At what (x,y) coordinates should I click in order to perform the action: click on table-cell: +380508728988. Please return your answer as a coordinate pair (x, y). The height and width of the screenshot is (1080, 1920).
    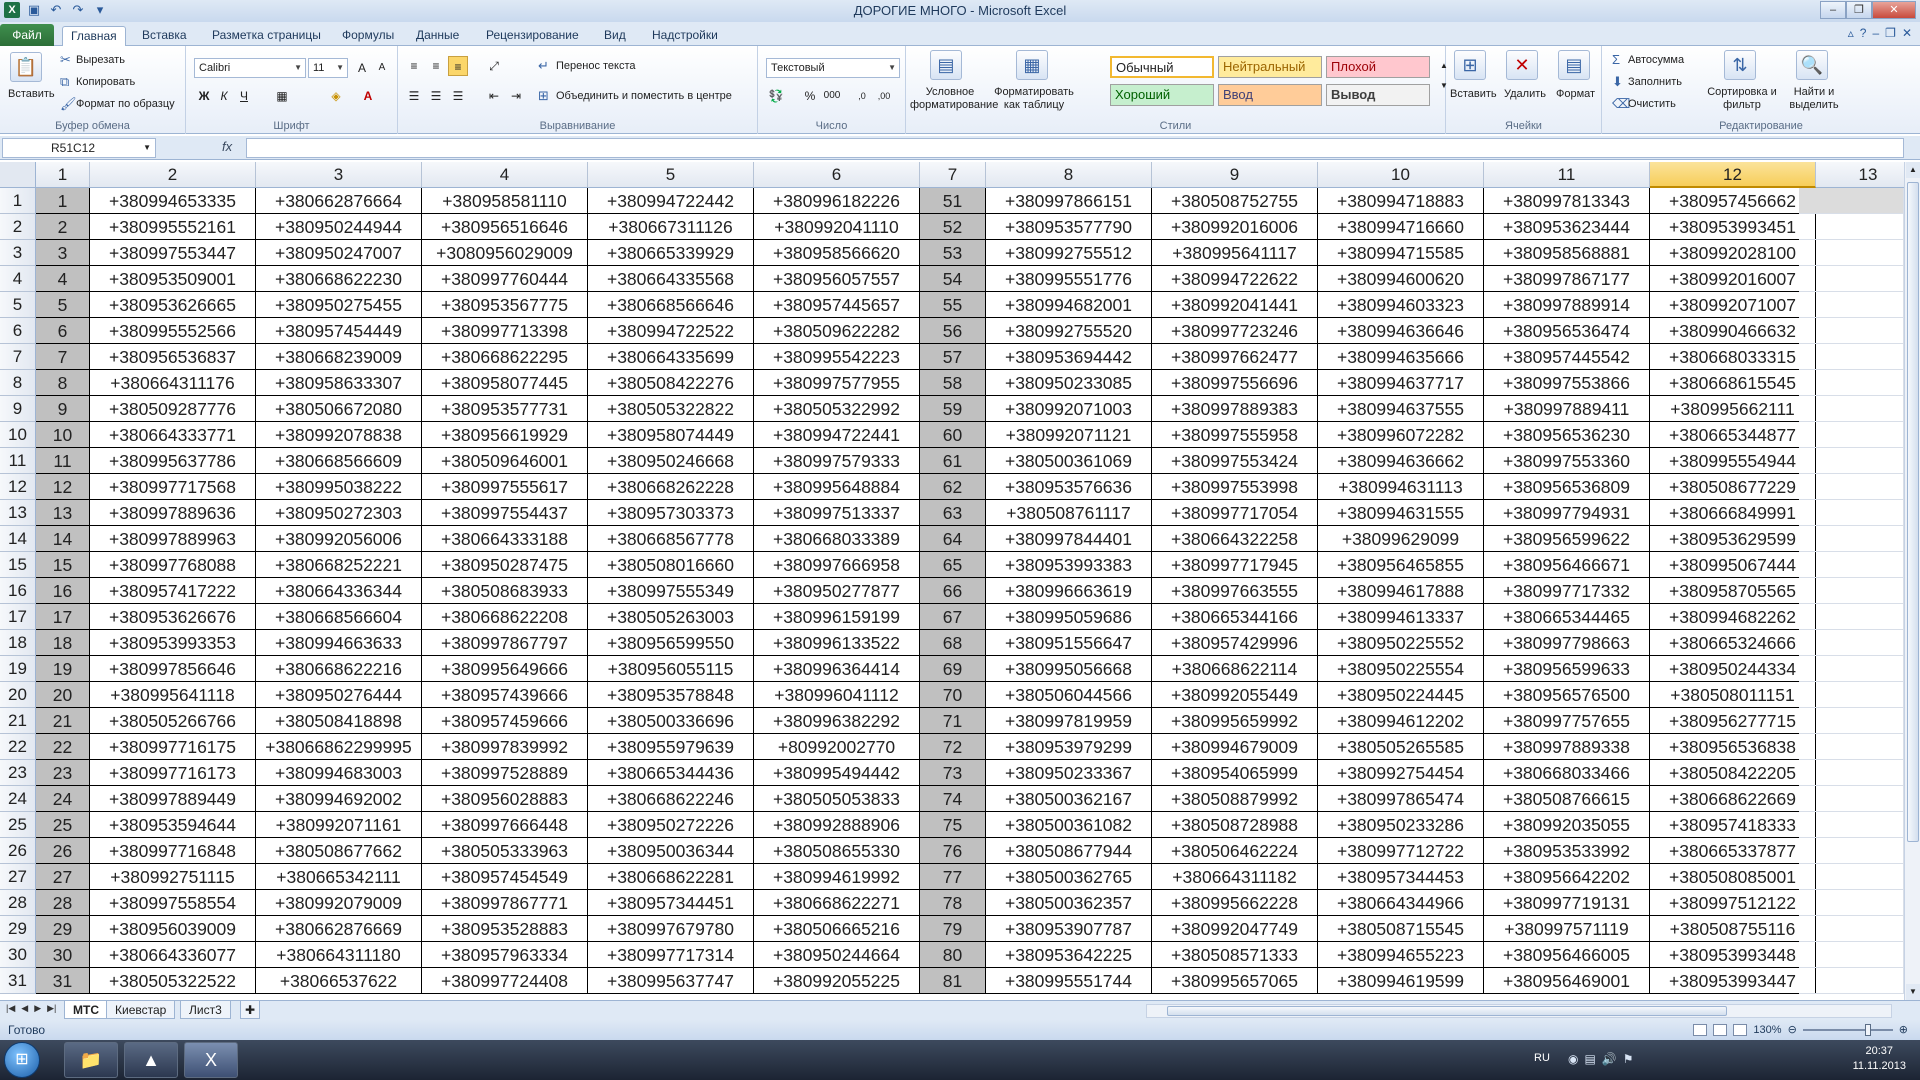
    Looking at the image, I should click on (1235, 825).